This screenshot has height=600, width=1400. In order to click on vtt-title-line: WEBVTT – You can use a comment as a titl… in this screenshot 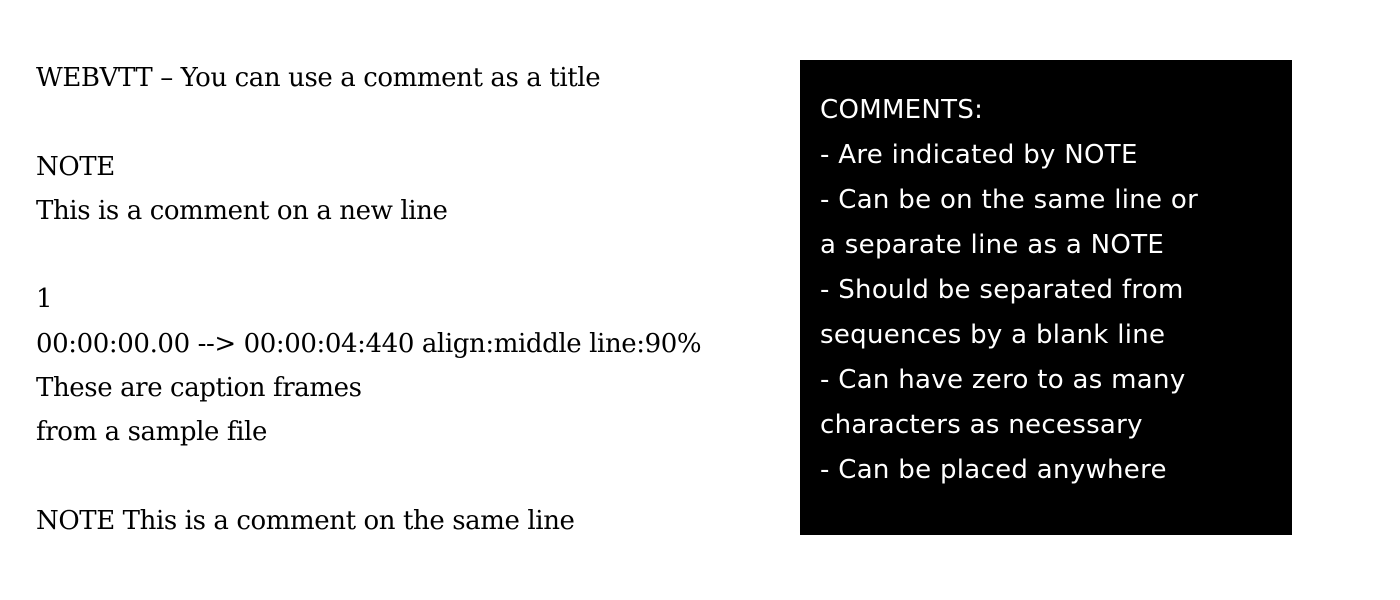, I will do `click(318, 78)`.